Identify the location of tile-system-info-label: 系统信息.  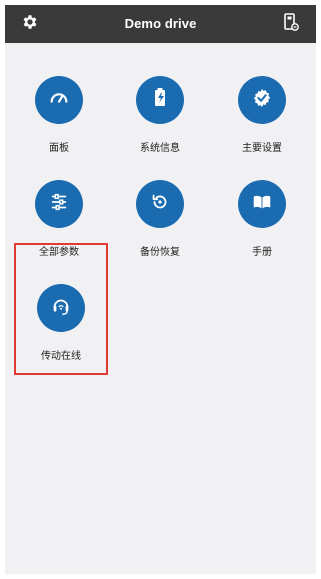
(160, 148).